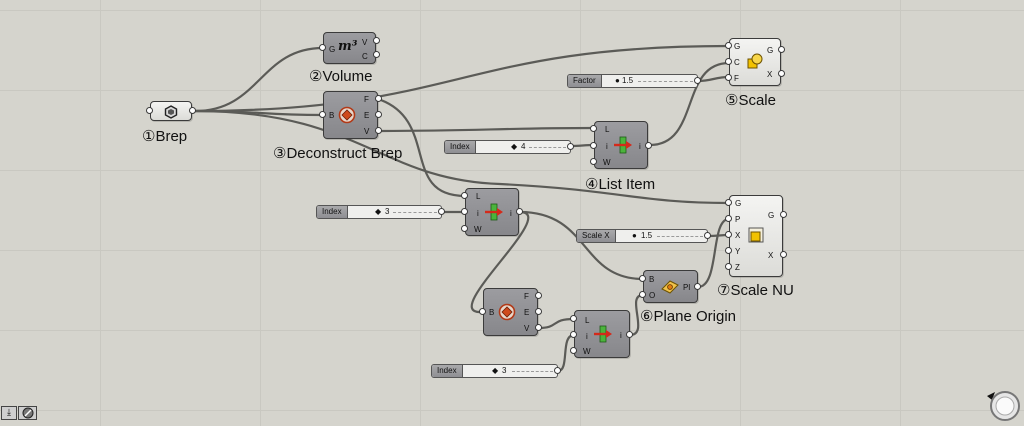 The width and height of the screenshot is (1024, 426). I want to click on scale-nu-input-p: P, so click(738, 219).